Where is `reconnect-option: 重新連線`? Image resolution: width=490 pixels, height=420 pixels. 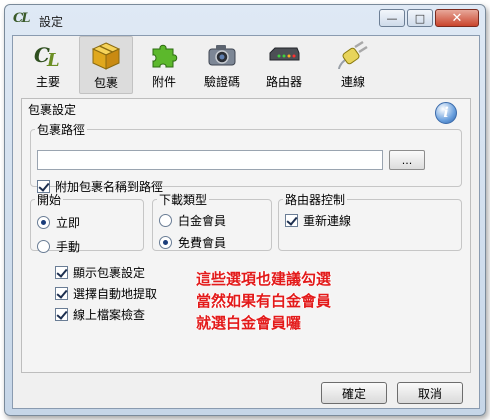
reconnect-option: 重新連線 is located at coordinates (318, 220).